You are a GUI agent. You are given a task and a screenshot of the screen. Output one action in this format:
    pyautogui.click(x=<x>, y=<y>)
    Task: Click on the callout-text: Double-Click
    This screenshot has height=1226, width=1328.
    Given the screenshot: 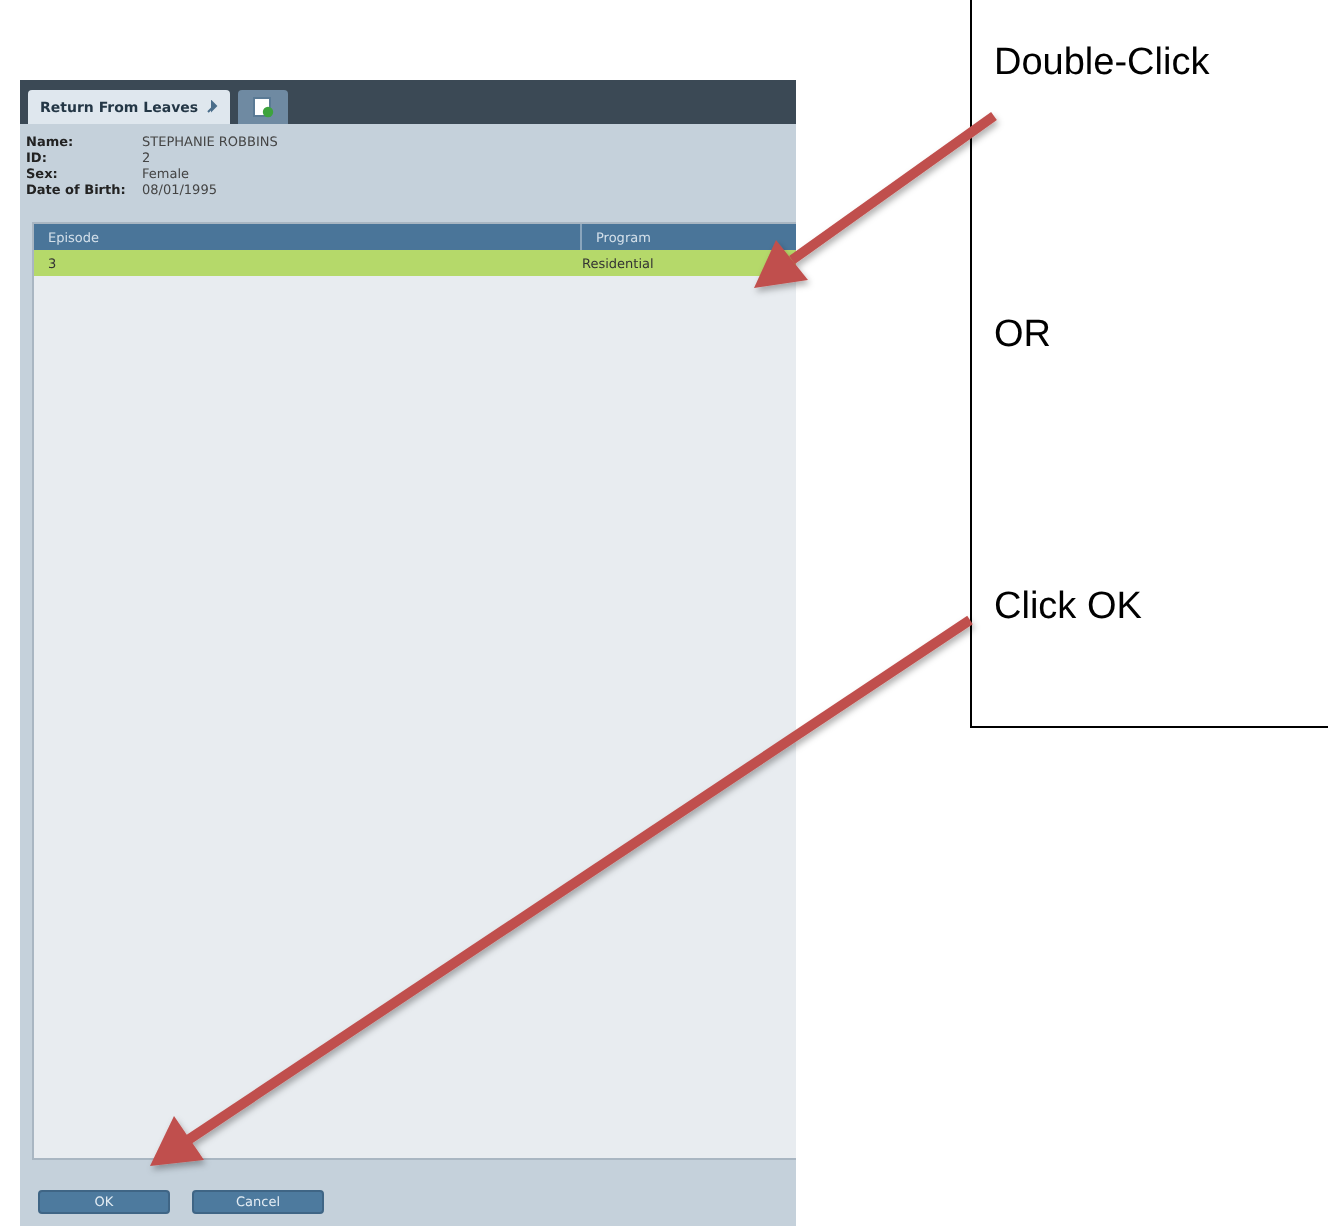 What is the action you would take?
    pyautogui.click(x=1102, y=64)
    